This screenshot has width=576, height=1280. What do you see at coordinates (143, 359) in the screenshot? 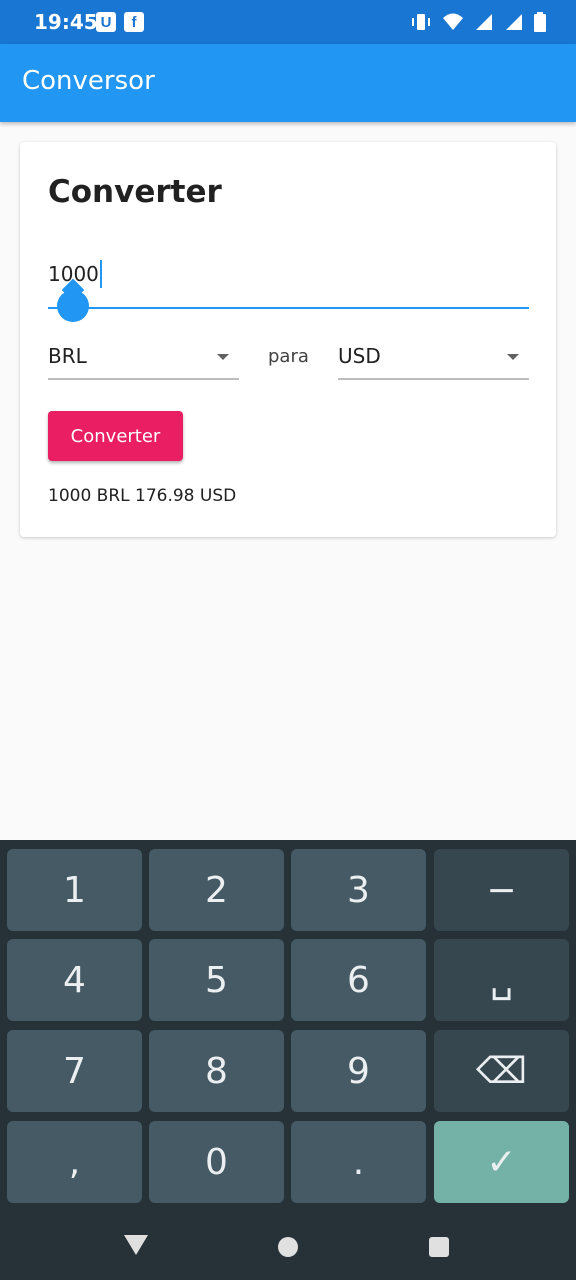
I see `from-currency-dropdown: BRL` at bounding box center [143, 359].